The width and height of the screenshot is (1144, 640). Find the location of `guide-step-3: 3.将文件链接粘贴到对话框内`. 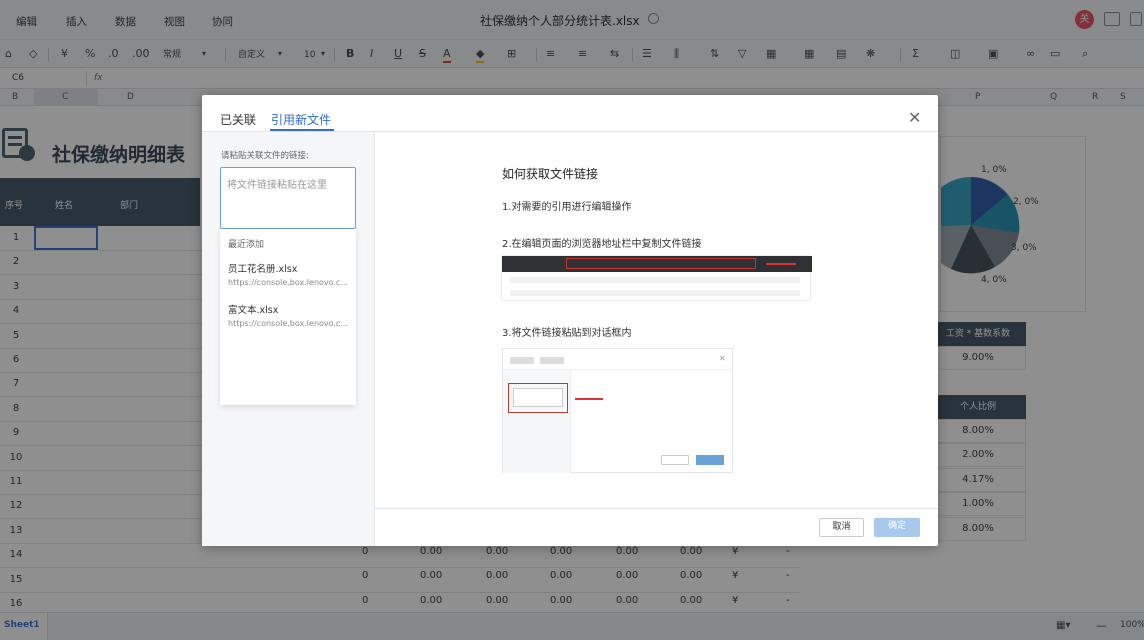

guide-step-3: 3.将文件链接粘贴到对话框内 is located at coordinates (567, 333).